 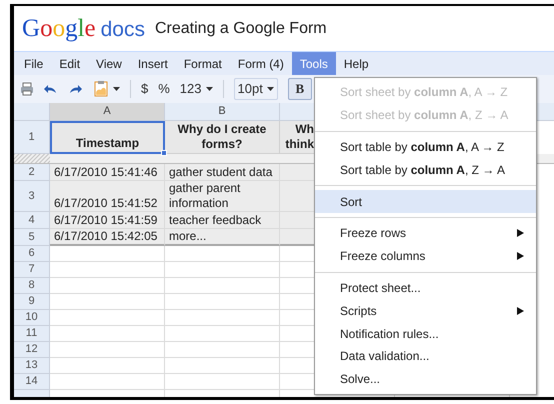 What do you see at coordinates (32, 254) in the screenshot?
I see `row-number: 6` at bounding box center [32, 254].